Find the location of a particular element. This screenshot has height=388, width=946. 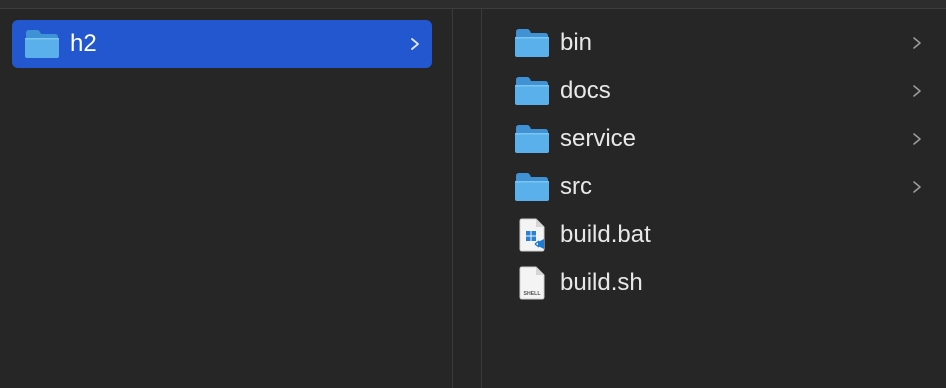

item-label: build.sh is located at coordinates (601, 282).